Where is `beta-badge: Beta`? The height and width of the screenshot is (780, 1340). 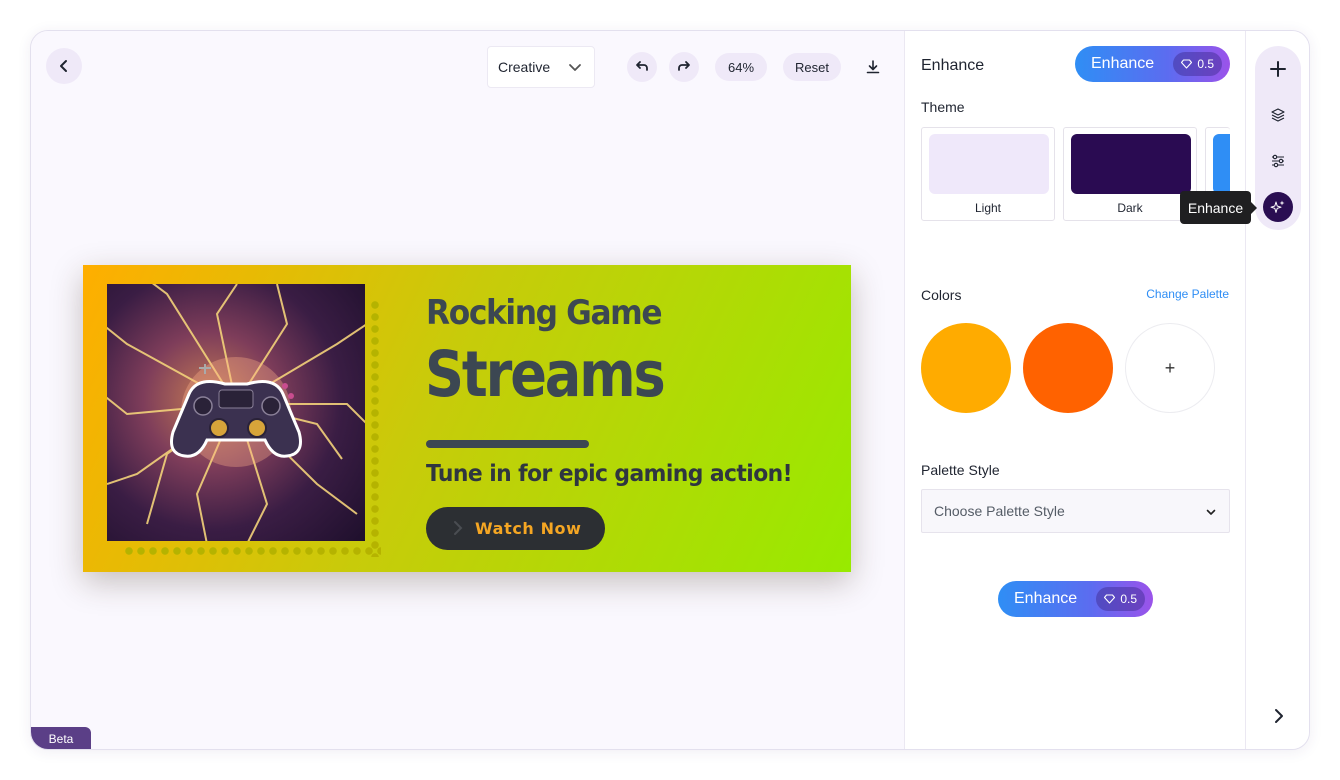
beta-badge: Beta is located at coordinates (61, 738).